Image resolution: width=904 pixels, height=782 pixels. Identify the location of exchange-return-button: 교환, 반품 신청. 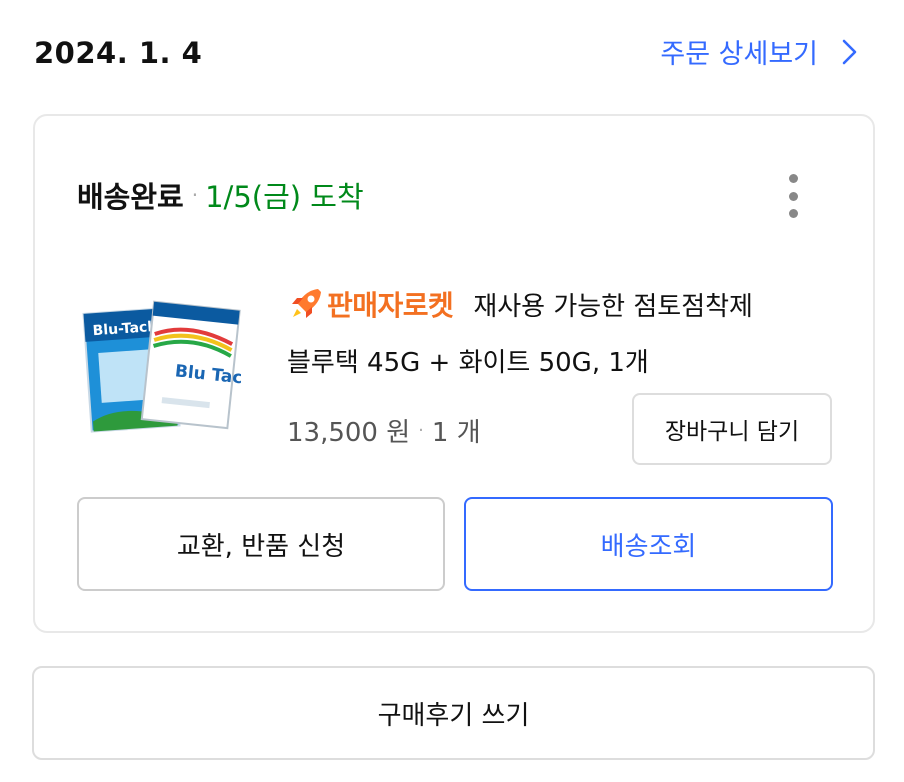
(261, 544).